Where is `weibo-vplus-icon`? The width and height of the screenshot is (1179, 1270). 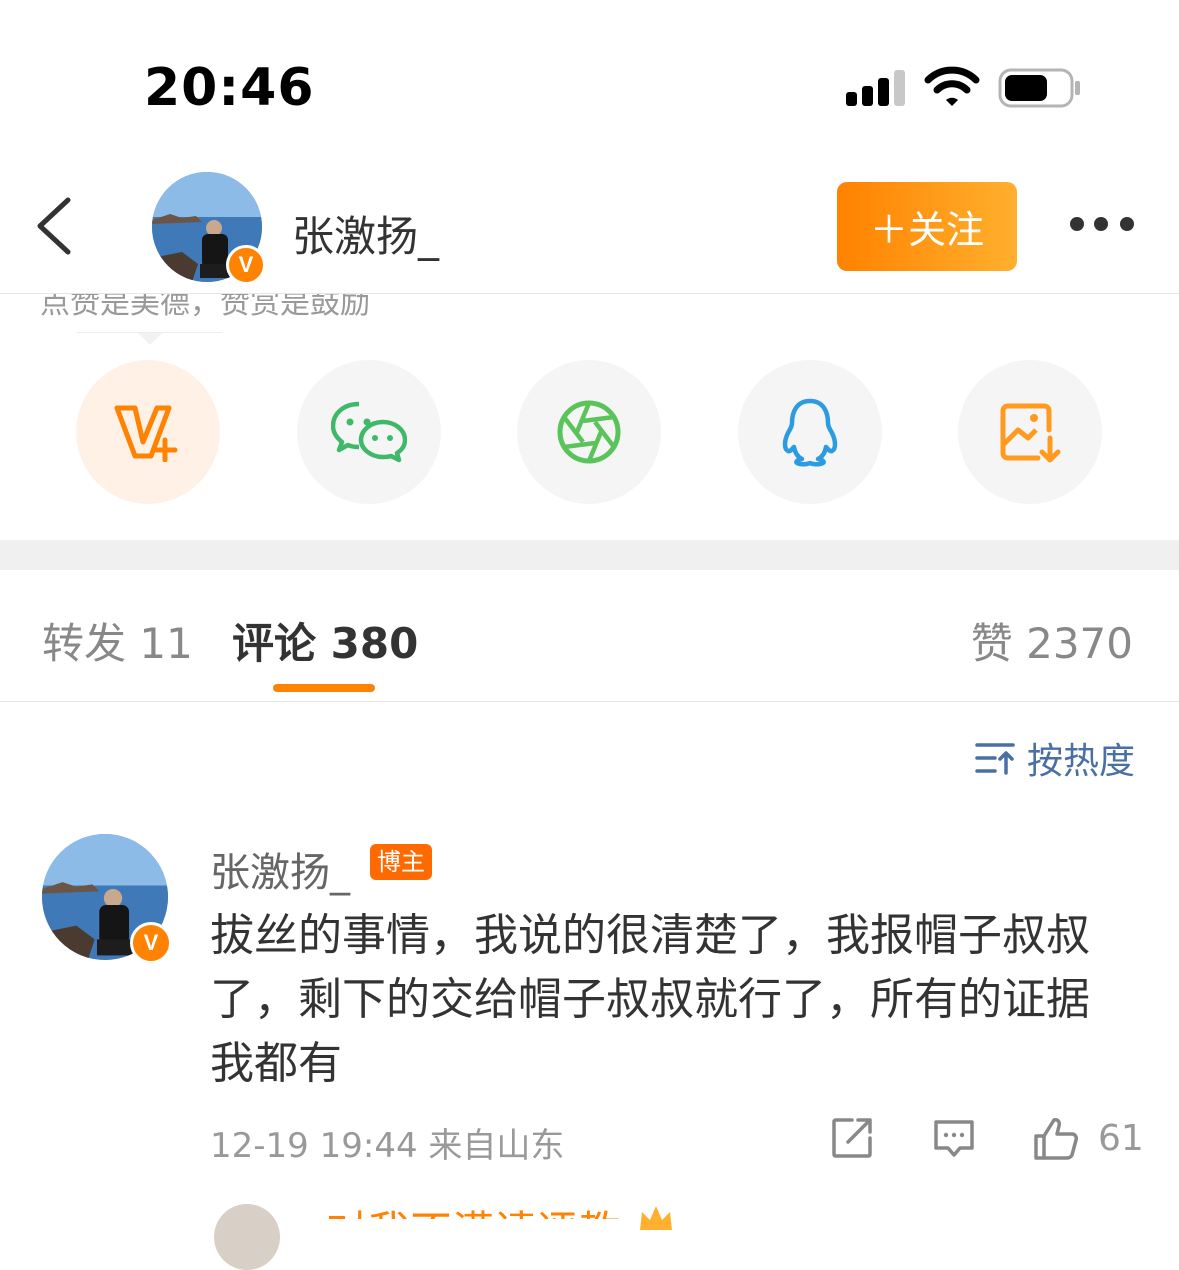
weibo-vplus-icon is located at coordinates (146, 433).